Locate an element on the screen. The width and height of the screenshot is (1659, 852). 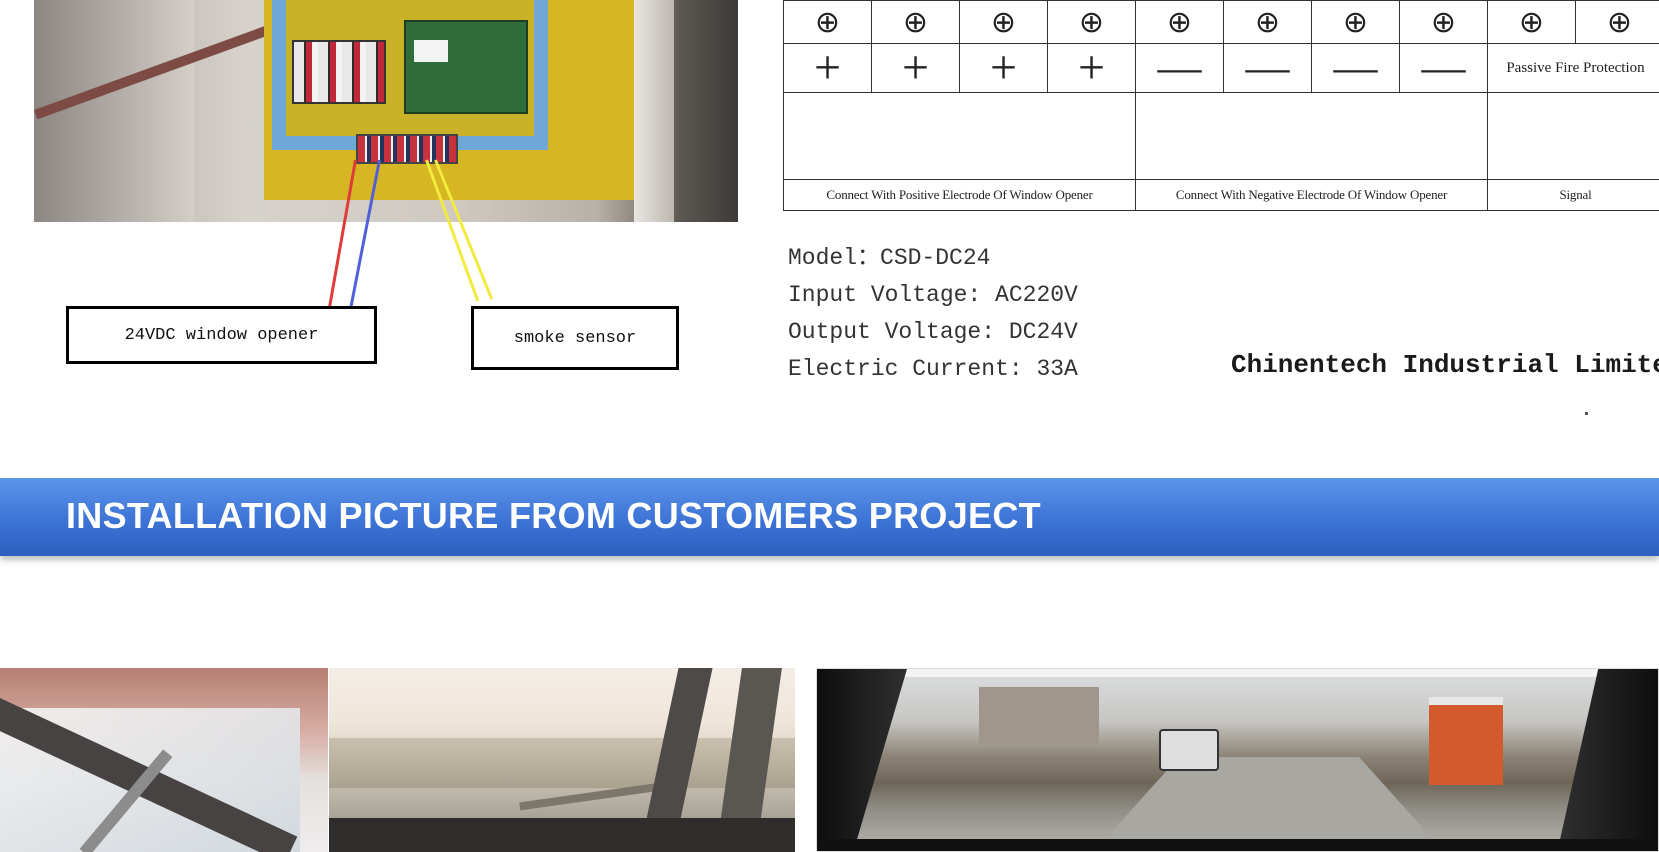
photo-building is located at coordinates (1039, 717).